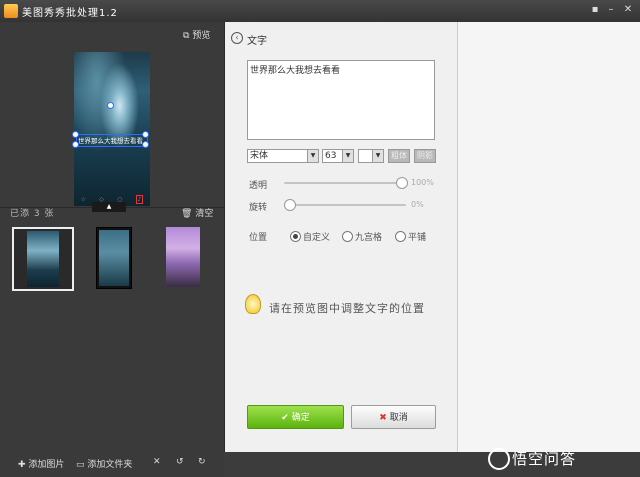 The height and width of the screenshot is (477, 640). What do you see at coordinates (110, 105) in the screenshot?
I see `rotate-handle` at bounding box center [110, 105].